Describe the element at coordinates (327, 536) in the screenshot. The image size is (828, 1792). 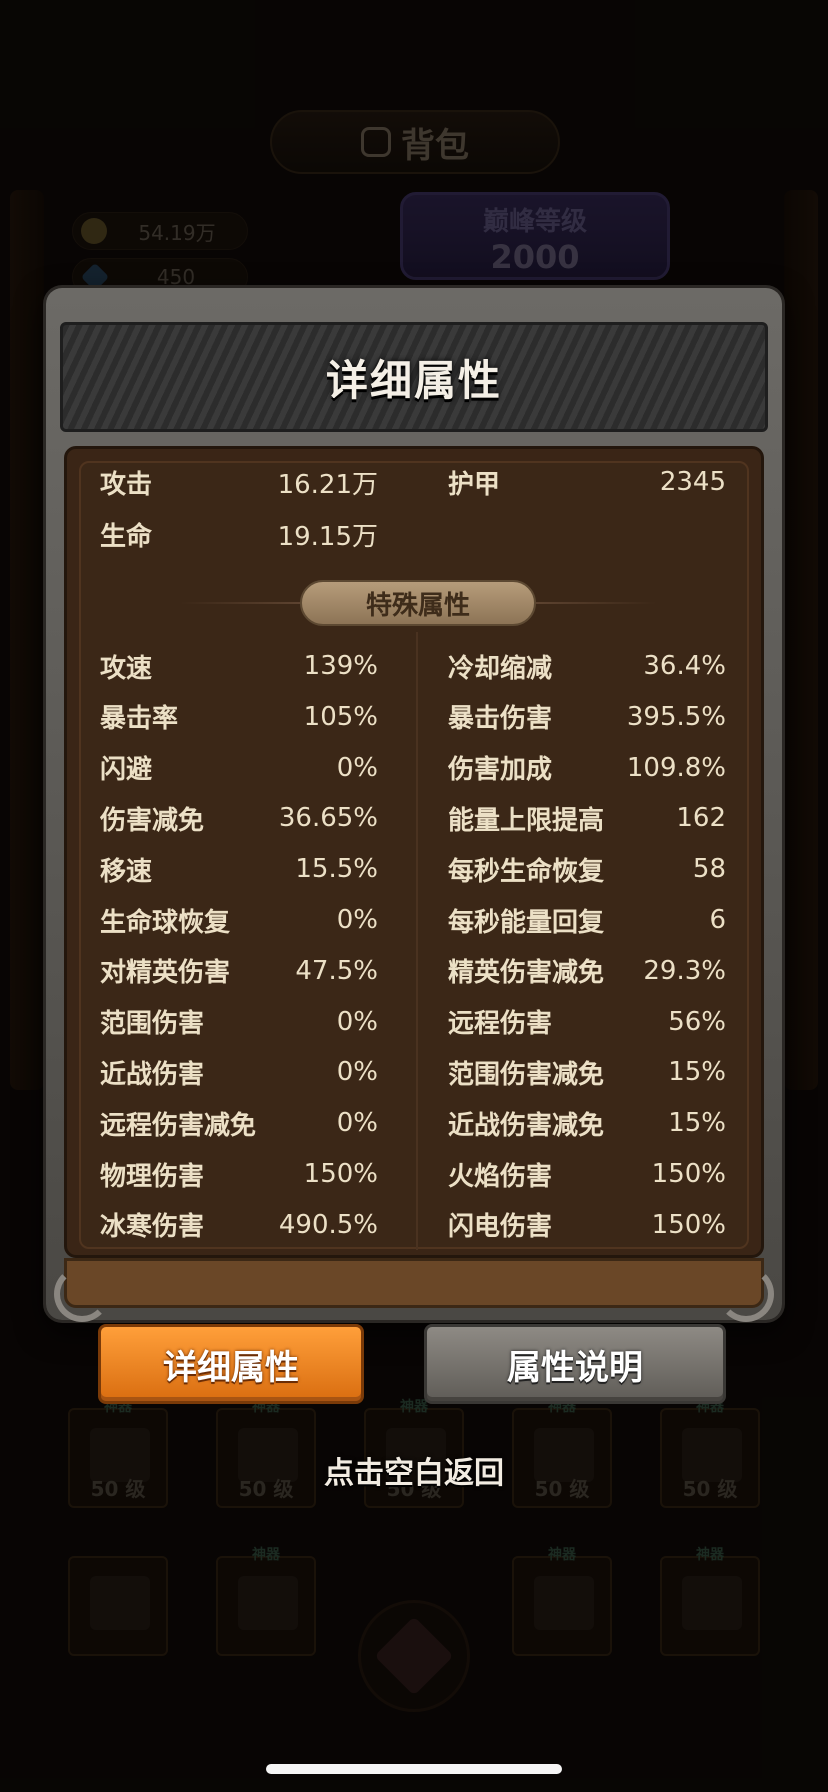
I see `stat-value: 19.15万` at that location.